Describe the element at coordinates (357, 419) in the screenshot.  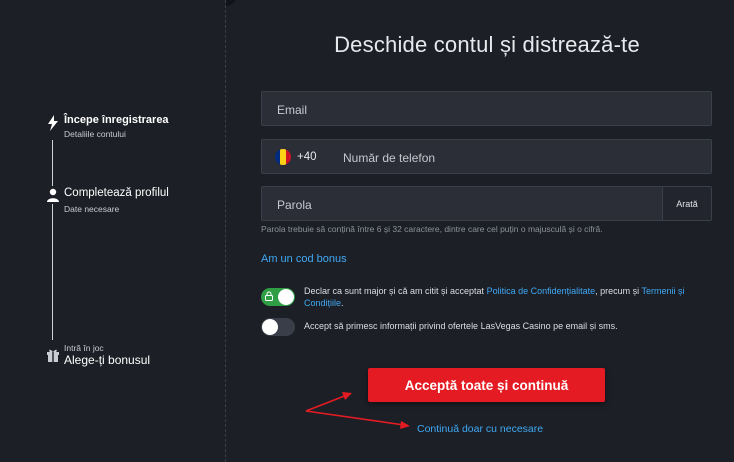
I see `annotation-arrow-down` at that location.